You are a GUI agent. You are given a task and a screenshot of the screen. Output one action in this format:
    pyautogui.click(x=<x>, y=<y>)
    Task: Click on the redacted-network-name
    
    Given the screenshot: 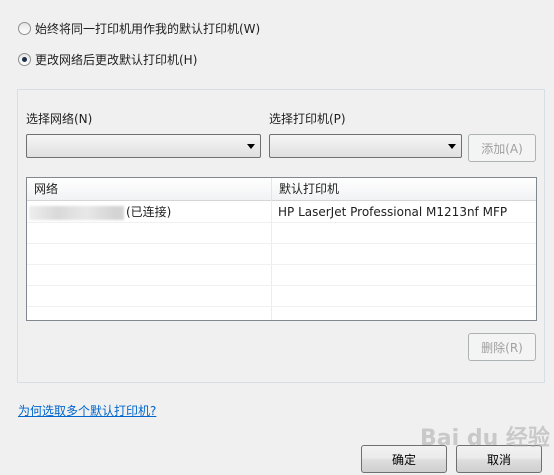 What is the action you would take?
    pyautogui.click(x=76, y=212)
    